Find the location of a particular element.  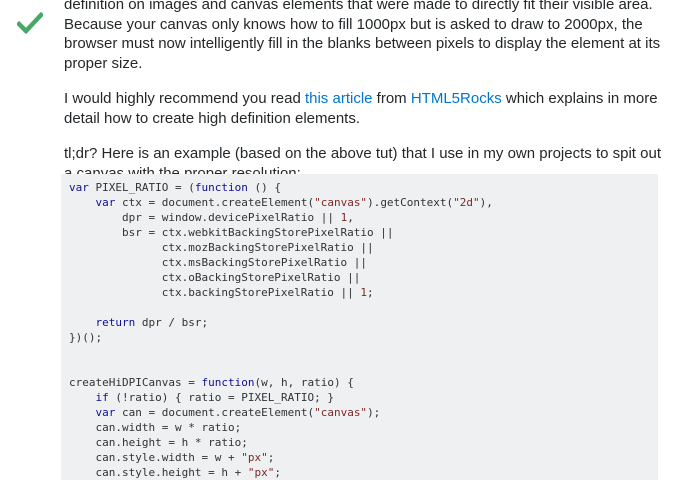

accepted-checkmark-icon is located at coordinates (30, 23).